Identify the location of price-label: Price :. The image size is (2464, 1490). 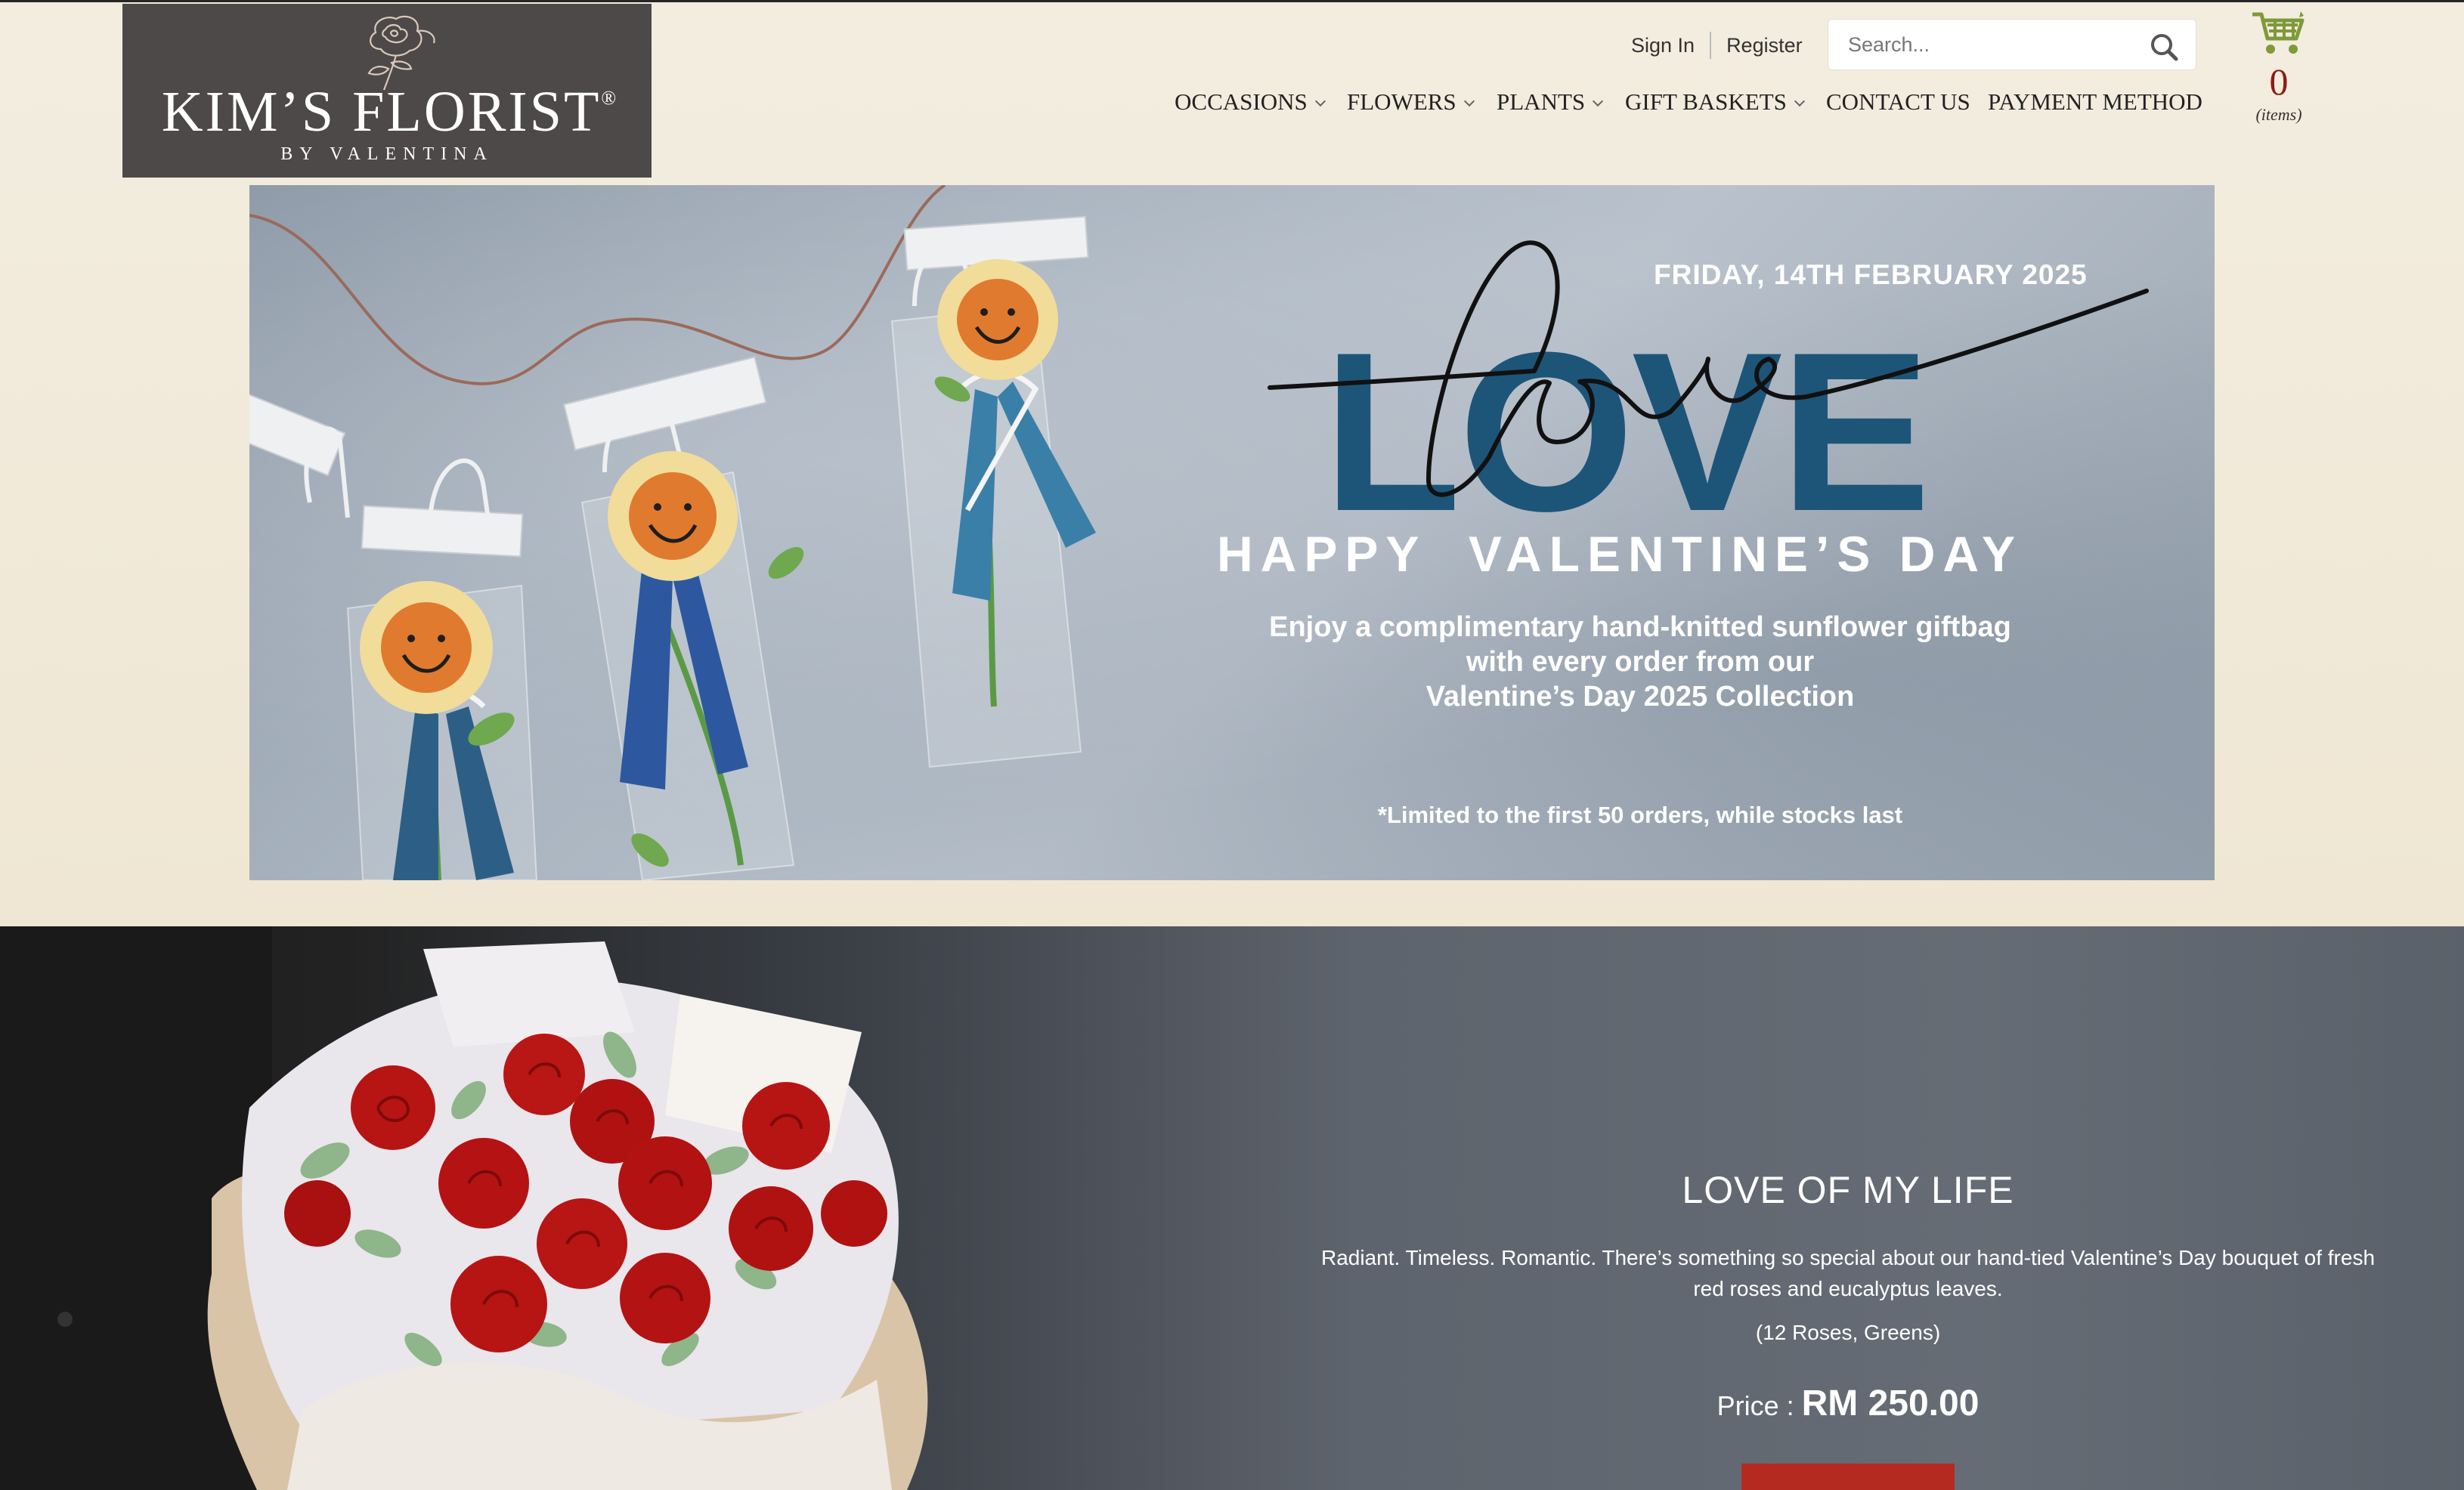
(1759, 1405).